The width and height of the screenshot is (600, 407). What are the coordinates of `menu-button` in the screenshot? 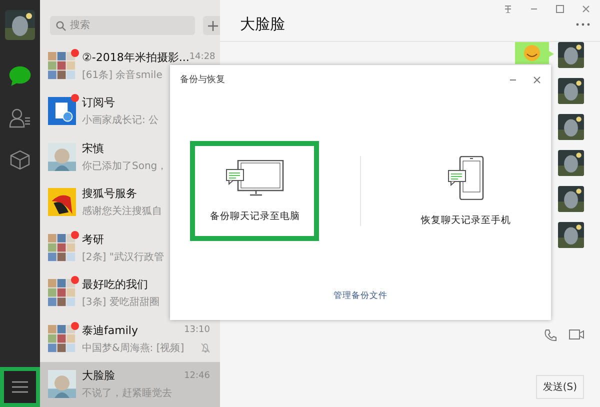 It's located at (20, 387).